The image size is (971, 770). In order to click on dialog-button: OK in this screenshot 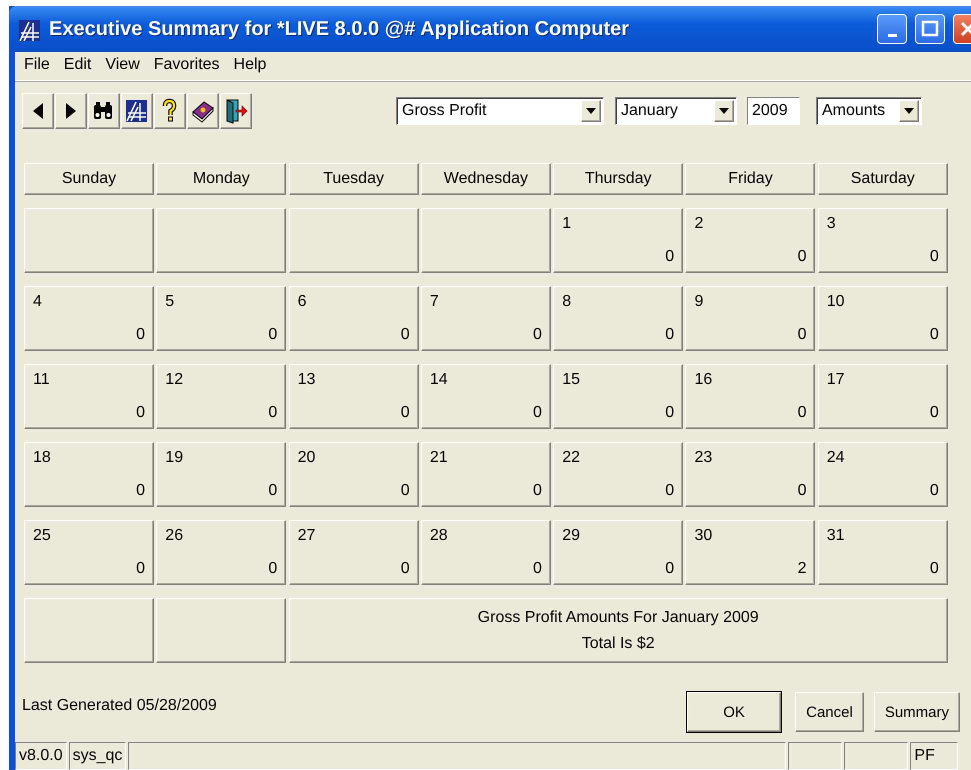, I will do `click(734, 712)`.